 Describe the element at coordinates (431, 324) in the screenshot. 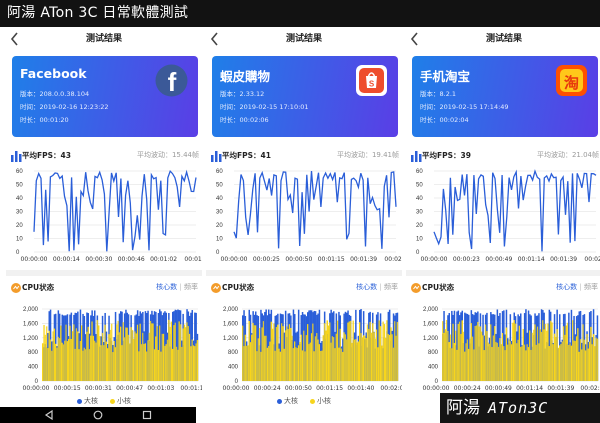

I see `cpu-y-tick: 1,600` at that location.